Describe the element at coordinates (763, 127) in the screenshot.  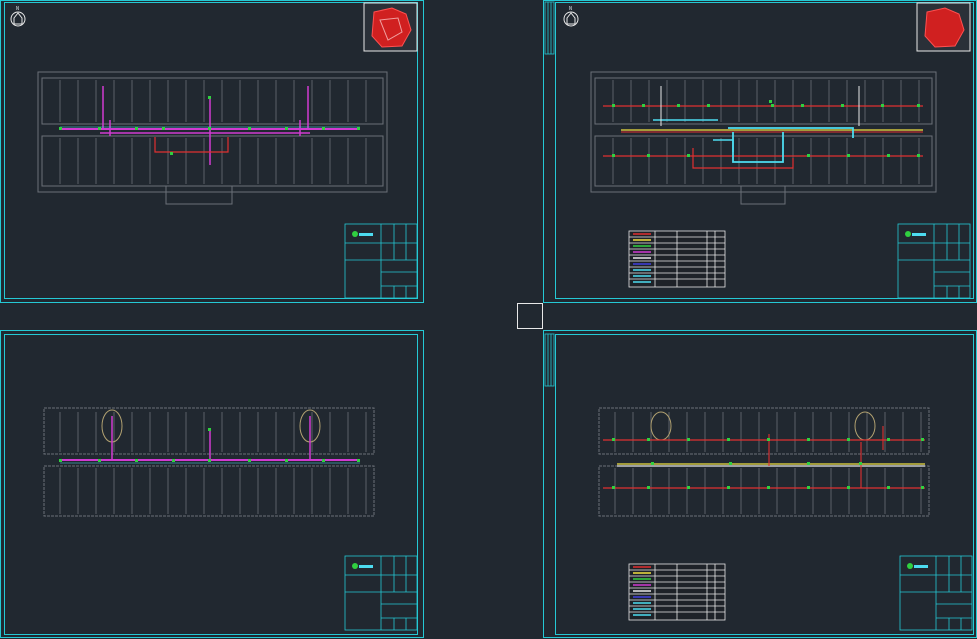
I see `heating-piping` at that location.